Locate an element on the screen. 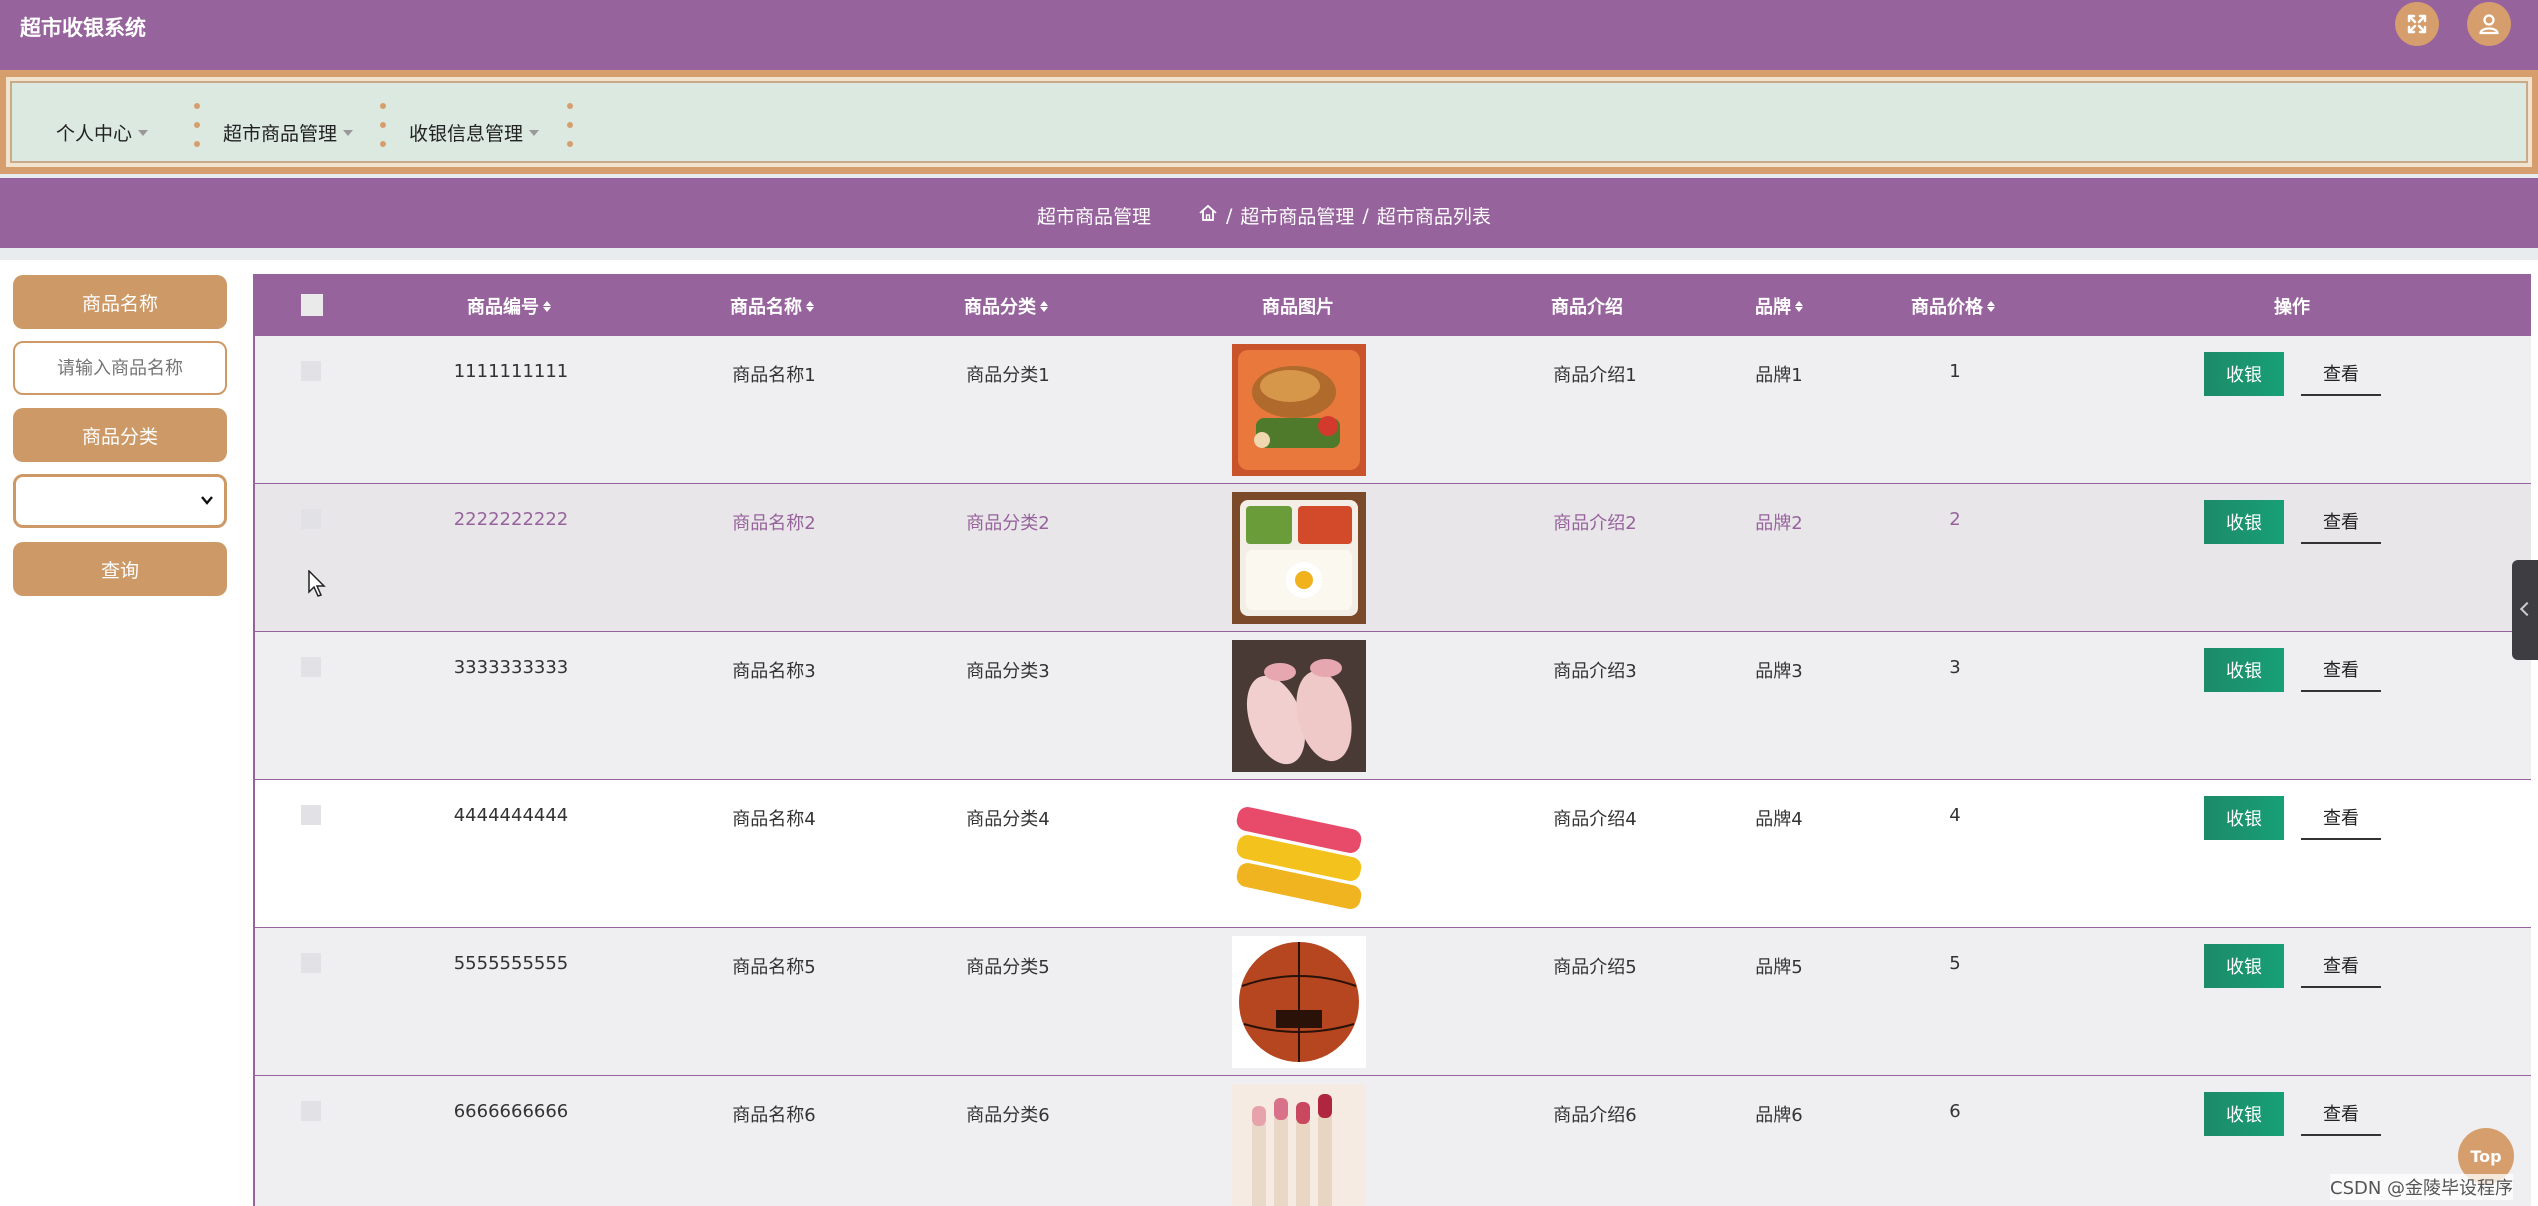  cell-name: 商品名称2 is located at coordinates (774, 523).